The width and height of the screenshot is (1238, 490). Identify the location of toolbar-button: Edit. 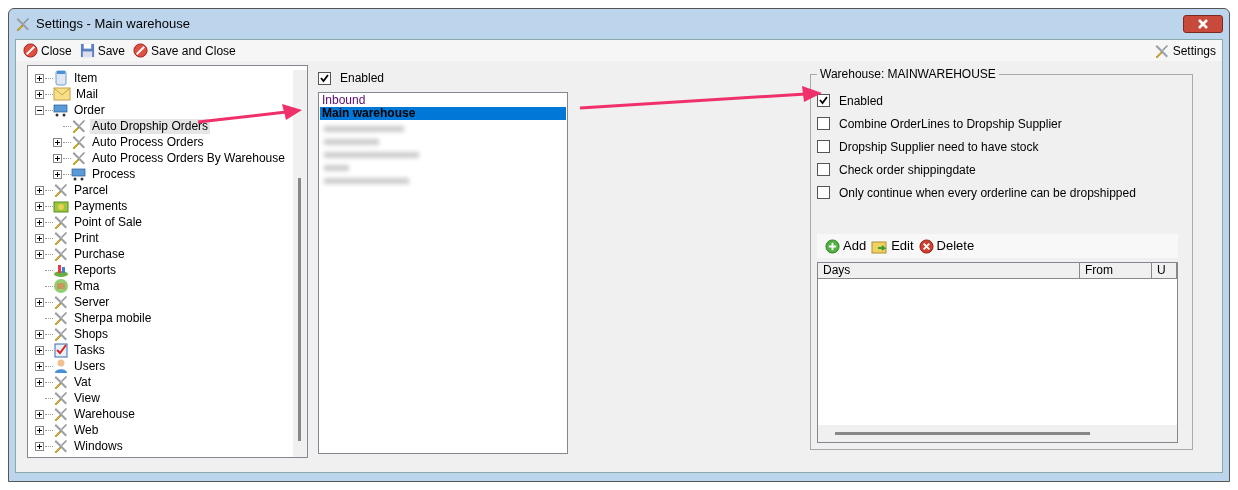
(892, 246).